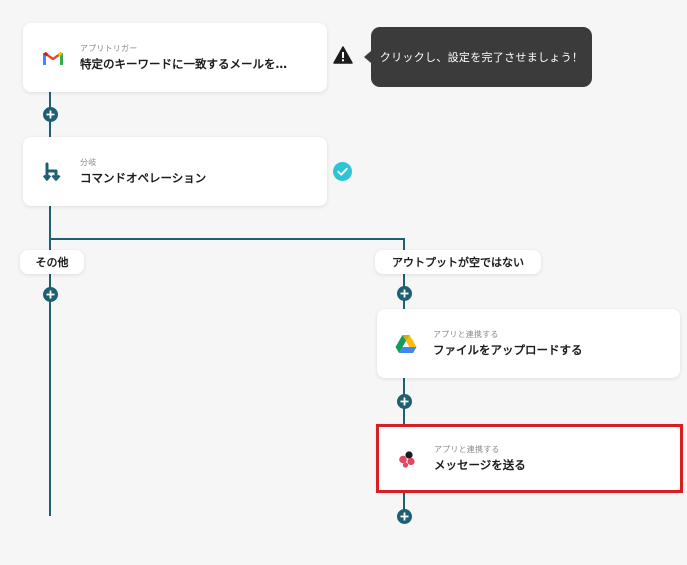  What do you see at coordinates (481, 57) in the screenshot?
I see `tooltip-text: クリックし、設定を完了させましょう！` at bounding box center [481, 57].